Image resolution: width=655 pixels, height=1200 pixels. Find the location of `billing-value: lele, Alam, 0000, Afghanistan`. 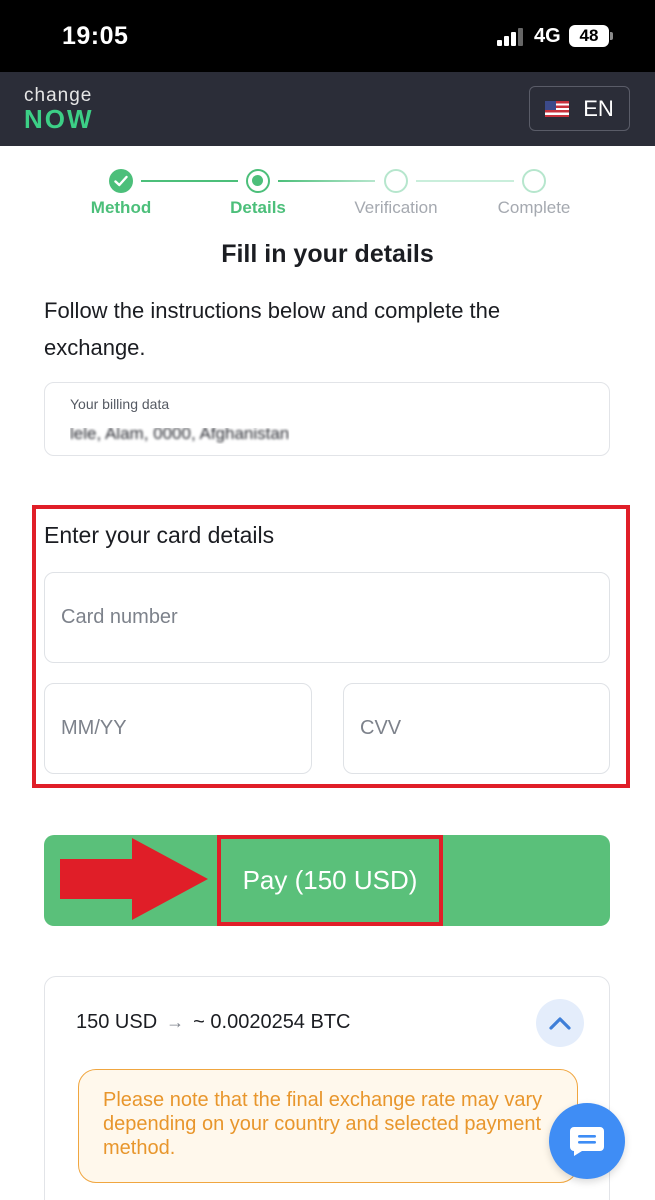

billing-value: lele, Alam, 0000, Afghanistan is located at coordinates (180, 433).